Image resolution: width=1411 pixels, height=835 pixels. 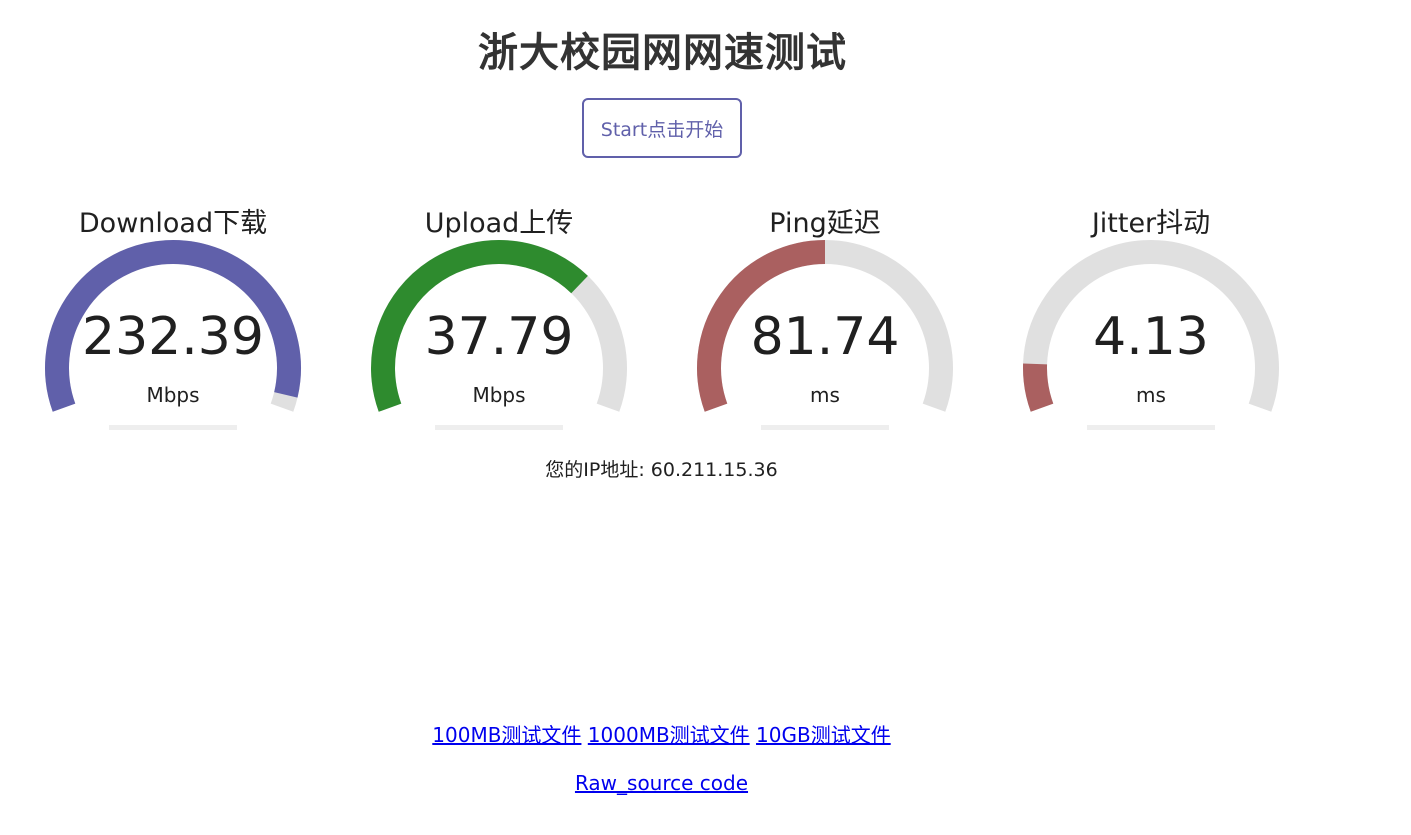 What do you see at coordinates (669, 735) in the screenshot?
I see `link-1000mb-test-file: 1000MB测试文件` at bounding box center [669, 735].